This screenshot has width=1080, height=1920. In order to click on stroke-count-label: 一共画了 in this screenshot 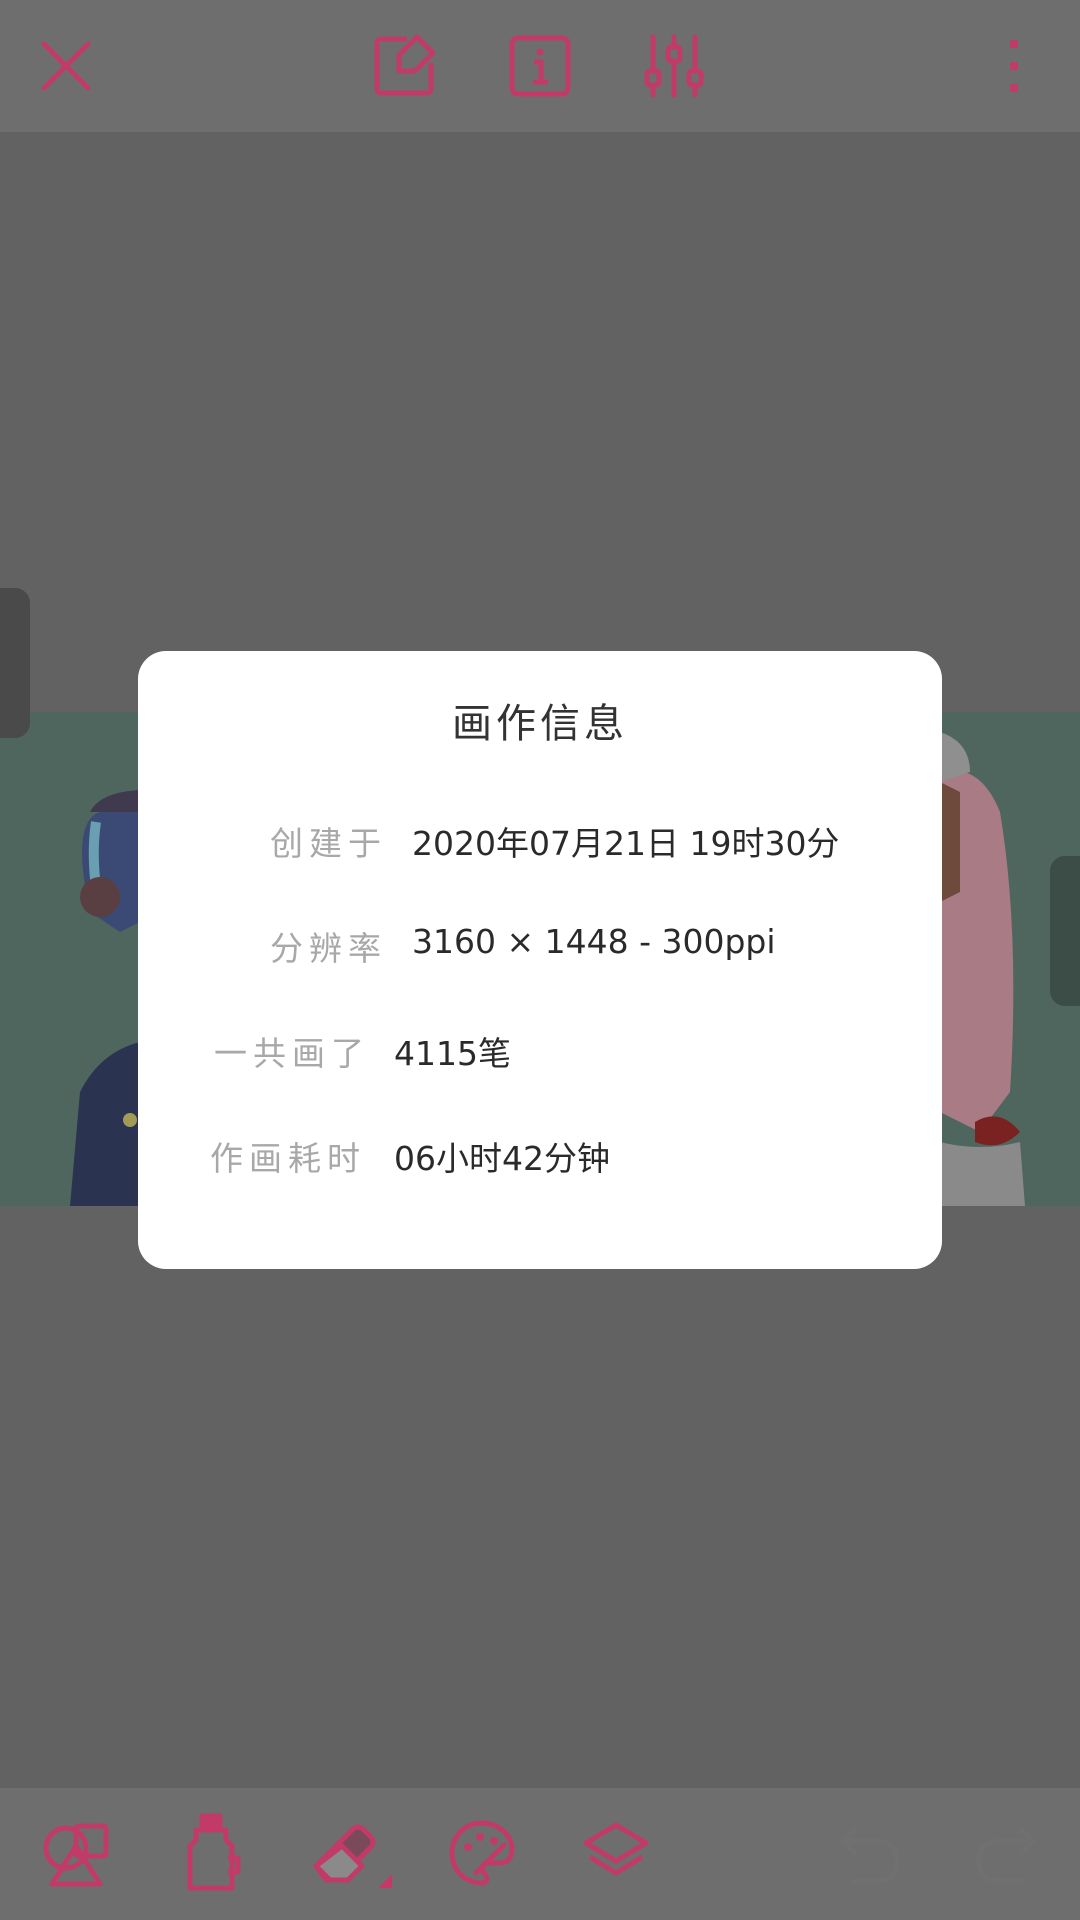, I will do `click(292, 1053)`.